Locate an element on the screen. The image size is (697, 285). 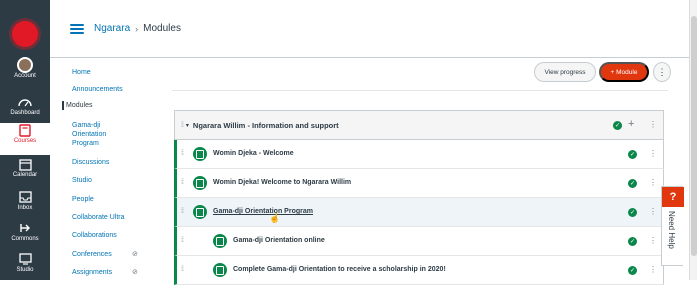
account-avatar-icon is located at coordinates (25, 65).